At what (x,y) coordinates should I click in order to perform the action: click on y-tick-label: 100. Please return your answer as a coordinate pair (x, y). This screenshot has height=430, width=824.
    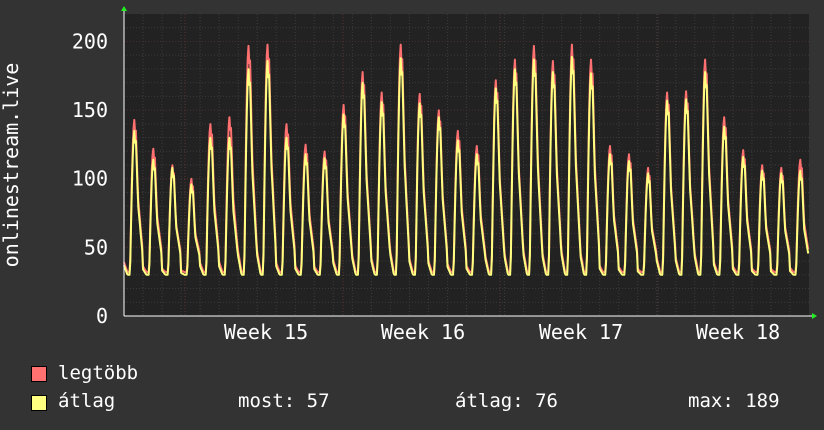
    Looking at the image, I should click on (90, 179).